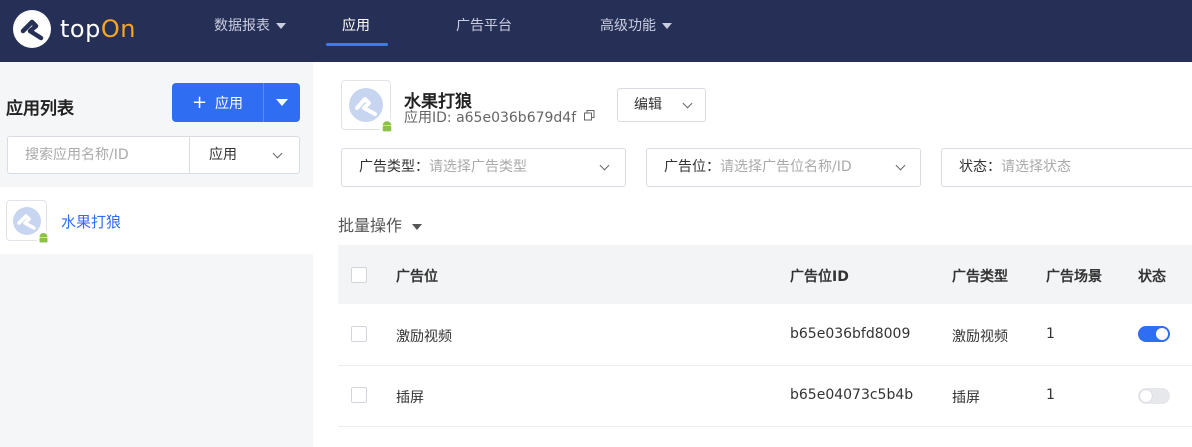  I want to click on topon-logo: topOn, so click(74, 29).